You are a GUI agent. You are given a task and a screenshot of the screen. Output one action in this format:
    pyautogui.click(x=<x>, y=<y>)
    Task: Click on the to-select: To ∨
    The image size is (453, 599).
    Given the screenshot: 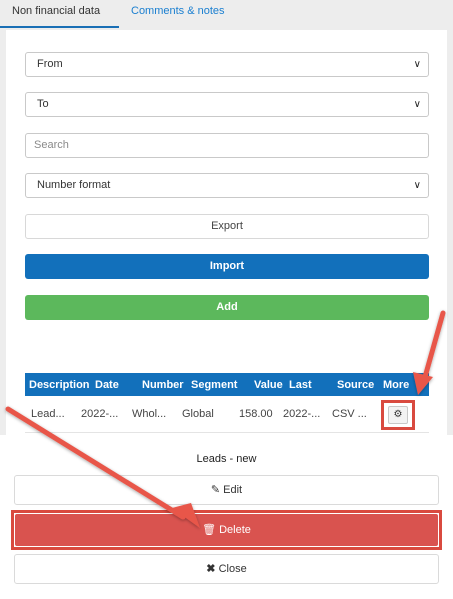 What is the action you would take?
    pyautogui.click(x=227, y=104)
    